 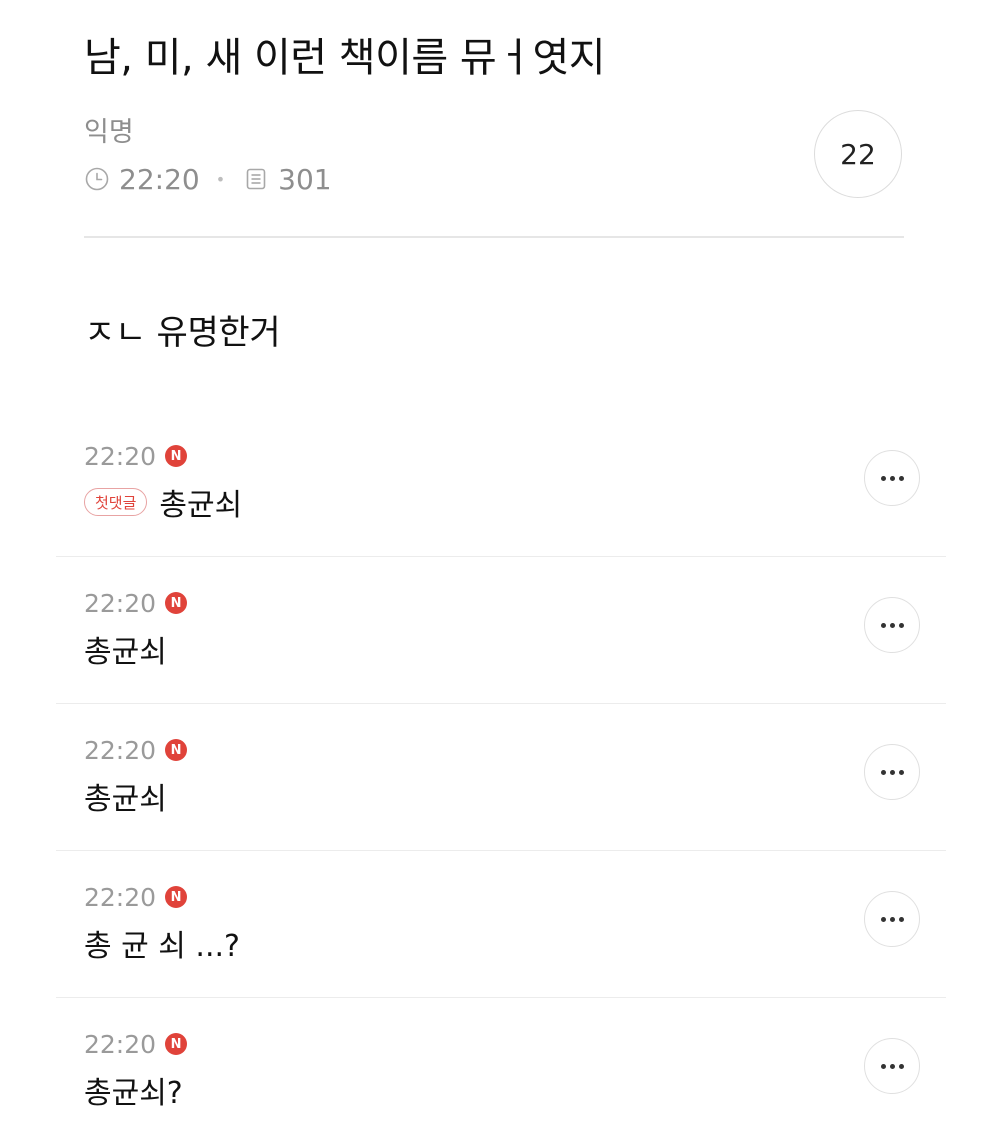 What do you see at coordinates (133, 1093) in the screenshot?
I see `comment-text: 총균쇠?` at bounding box center [133, 1093].